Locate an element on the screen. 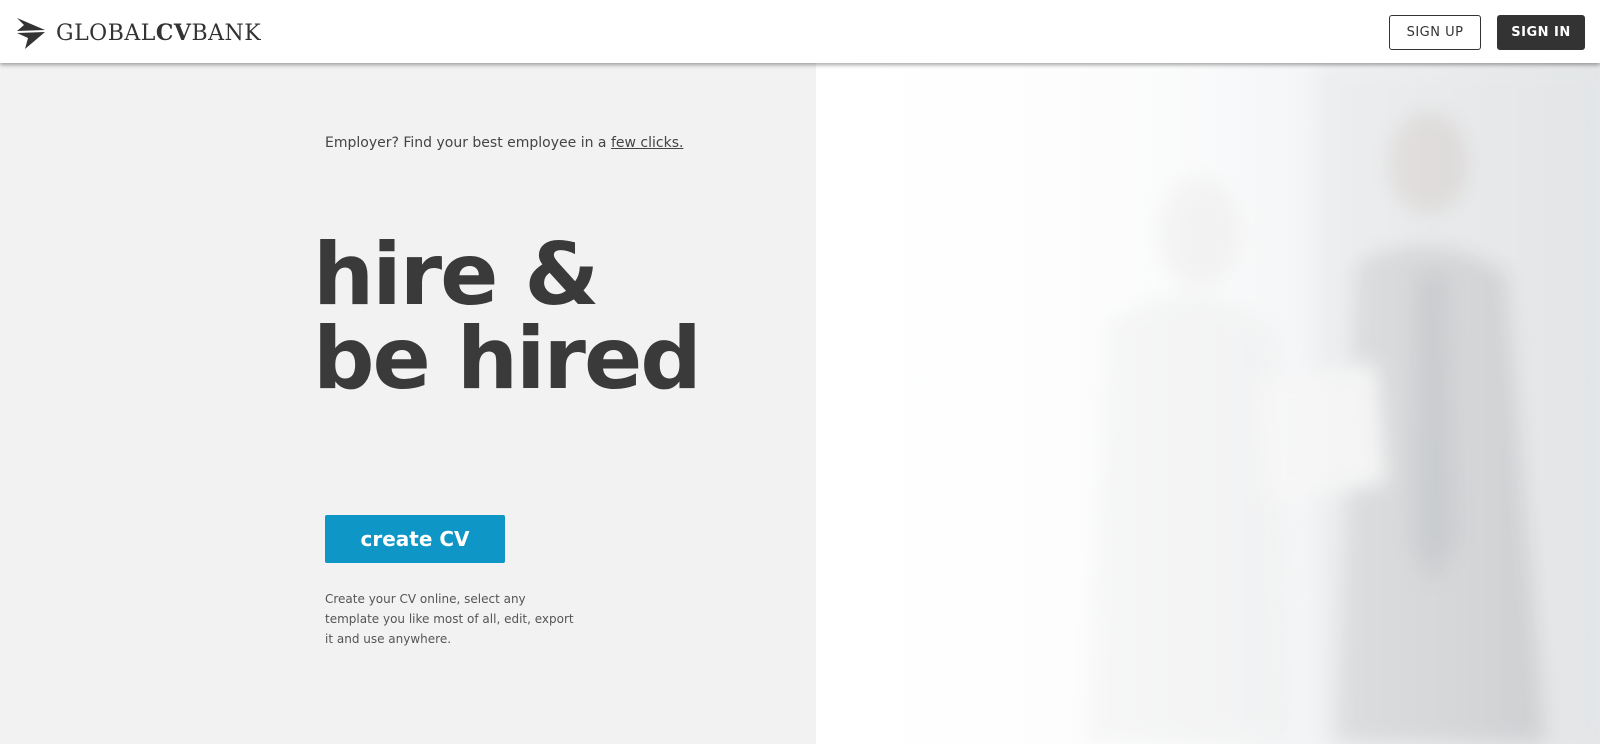  brand-logo: GLOBALCVBANK is located at coordinates (138, 33).